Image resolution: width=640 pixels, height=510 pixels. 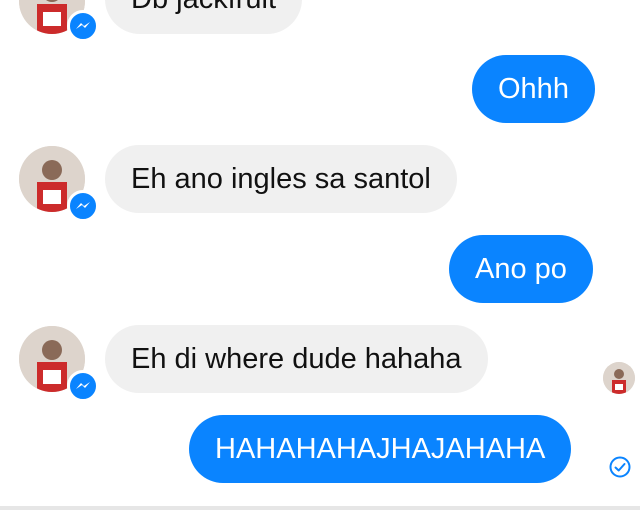 I want to click on incoming-message: Eh di where dude hahaha, so click(x=296, y=359).